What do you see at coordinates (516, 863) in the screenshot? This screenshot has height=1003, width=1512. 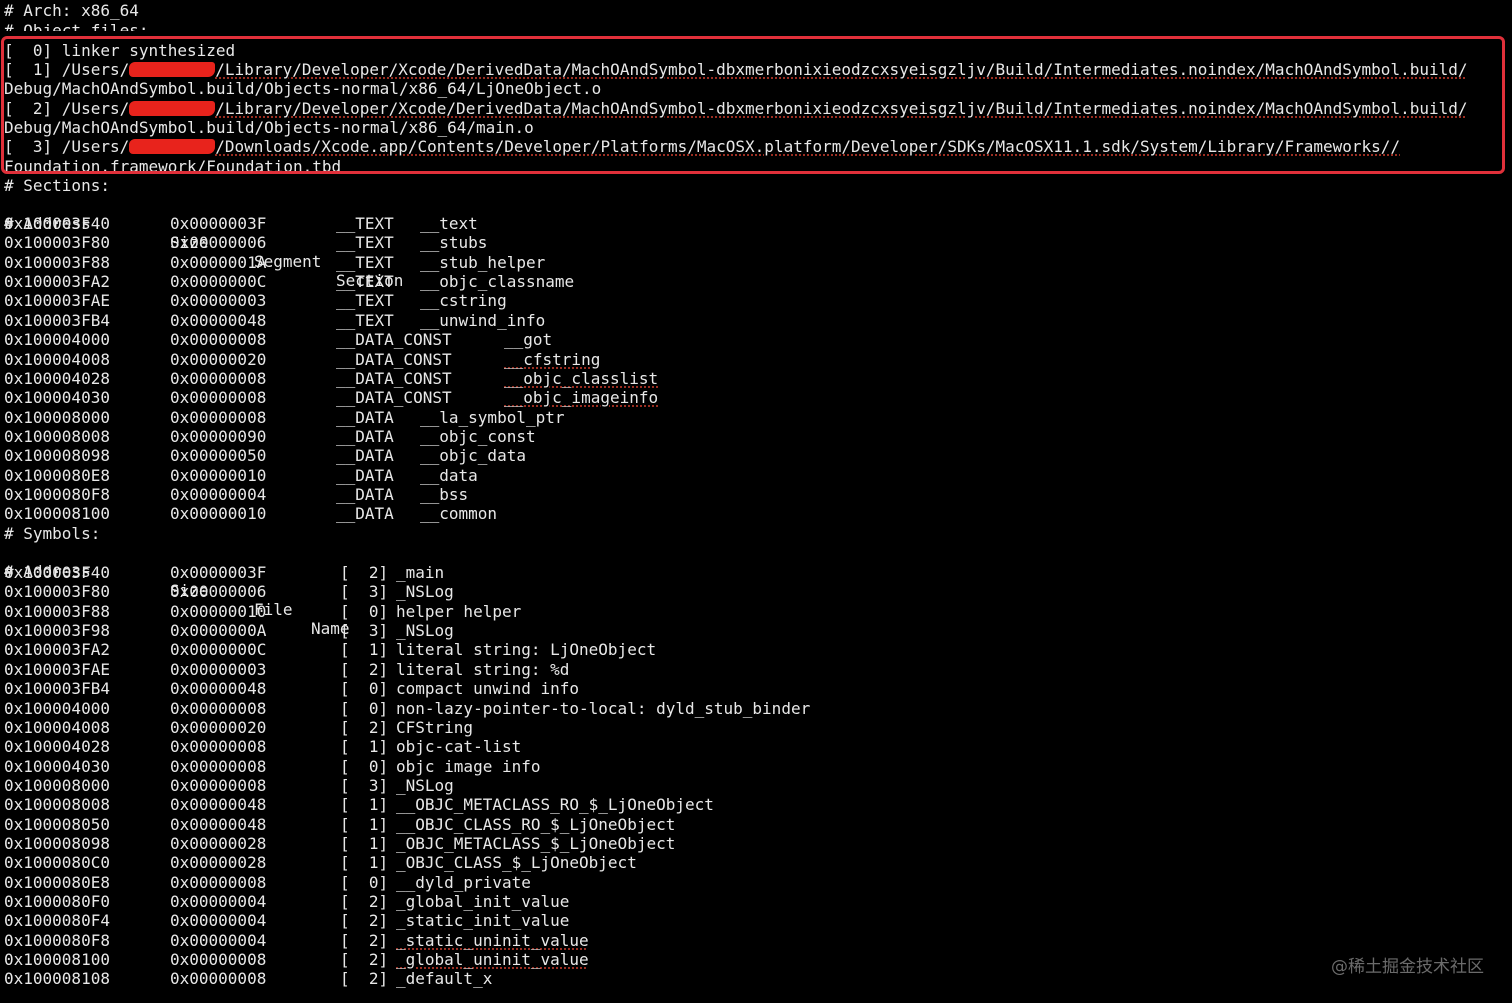 I see `symbol-name: _OBJC_CLASS_$_LjOneObject` at bounding box center [516, 863].